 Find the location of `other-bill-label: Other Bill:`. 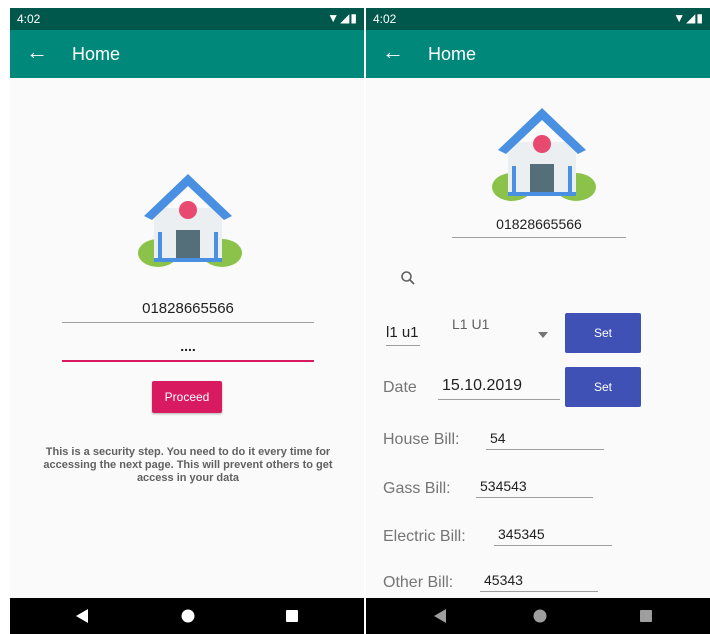

other-bill-label: Other Bill: is located at coordinates (418, 582).